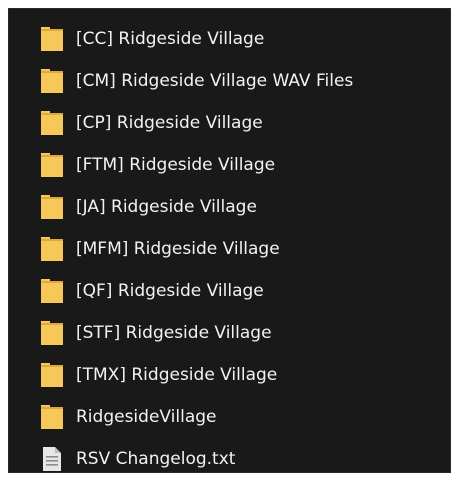  I want to click on list-item-ftm-ridgeside-village: [FTM] Ridgeside Village, so click(229, 165).